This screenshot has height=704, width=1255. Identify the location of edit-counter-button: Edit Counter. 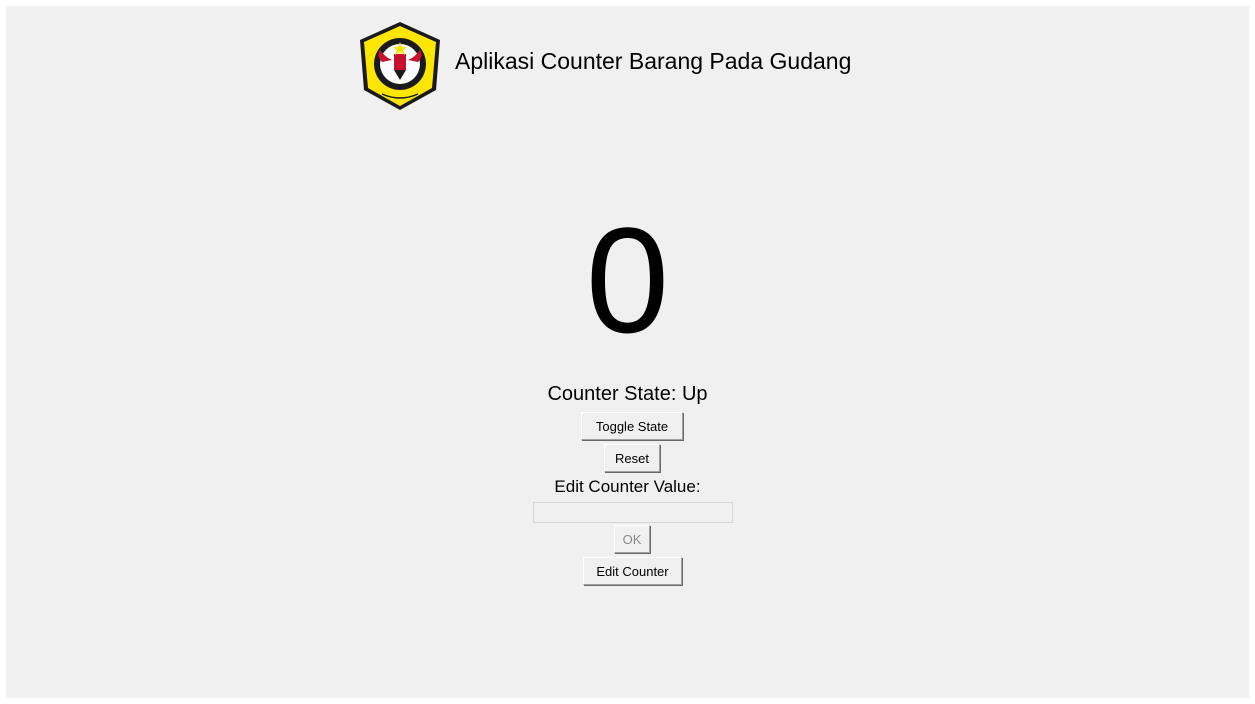
(632, 571).